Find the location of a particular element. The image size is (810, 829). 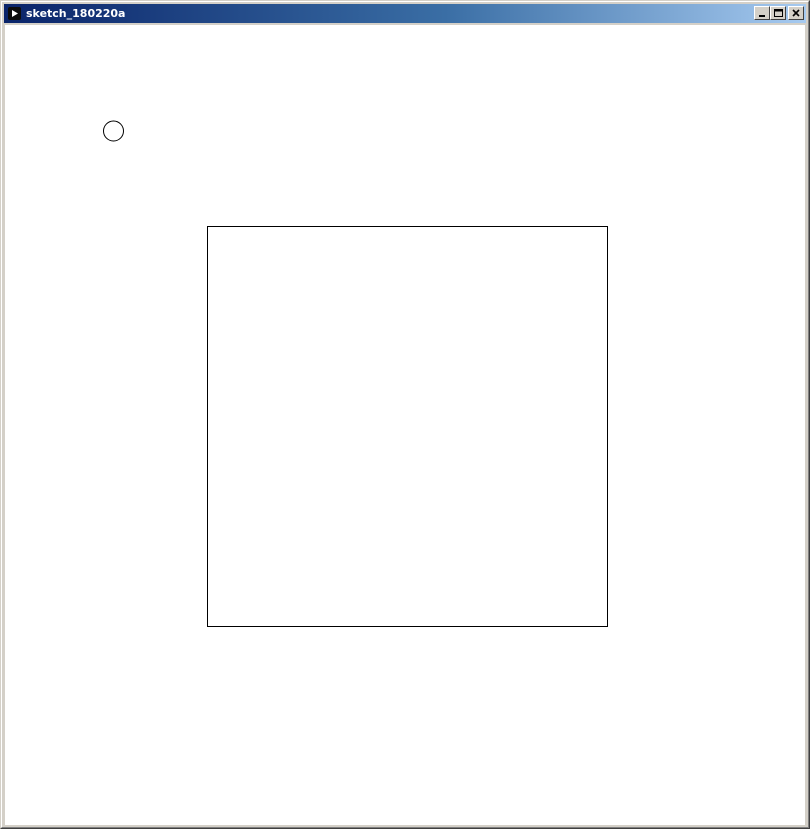

circle-shape is located at coordinates (113, 131).